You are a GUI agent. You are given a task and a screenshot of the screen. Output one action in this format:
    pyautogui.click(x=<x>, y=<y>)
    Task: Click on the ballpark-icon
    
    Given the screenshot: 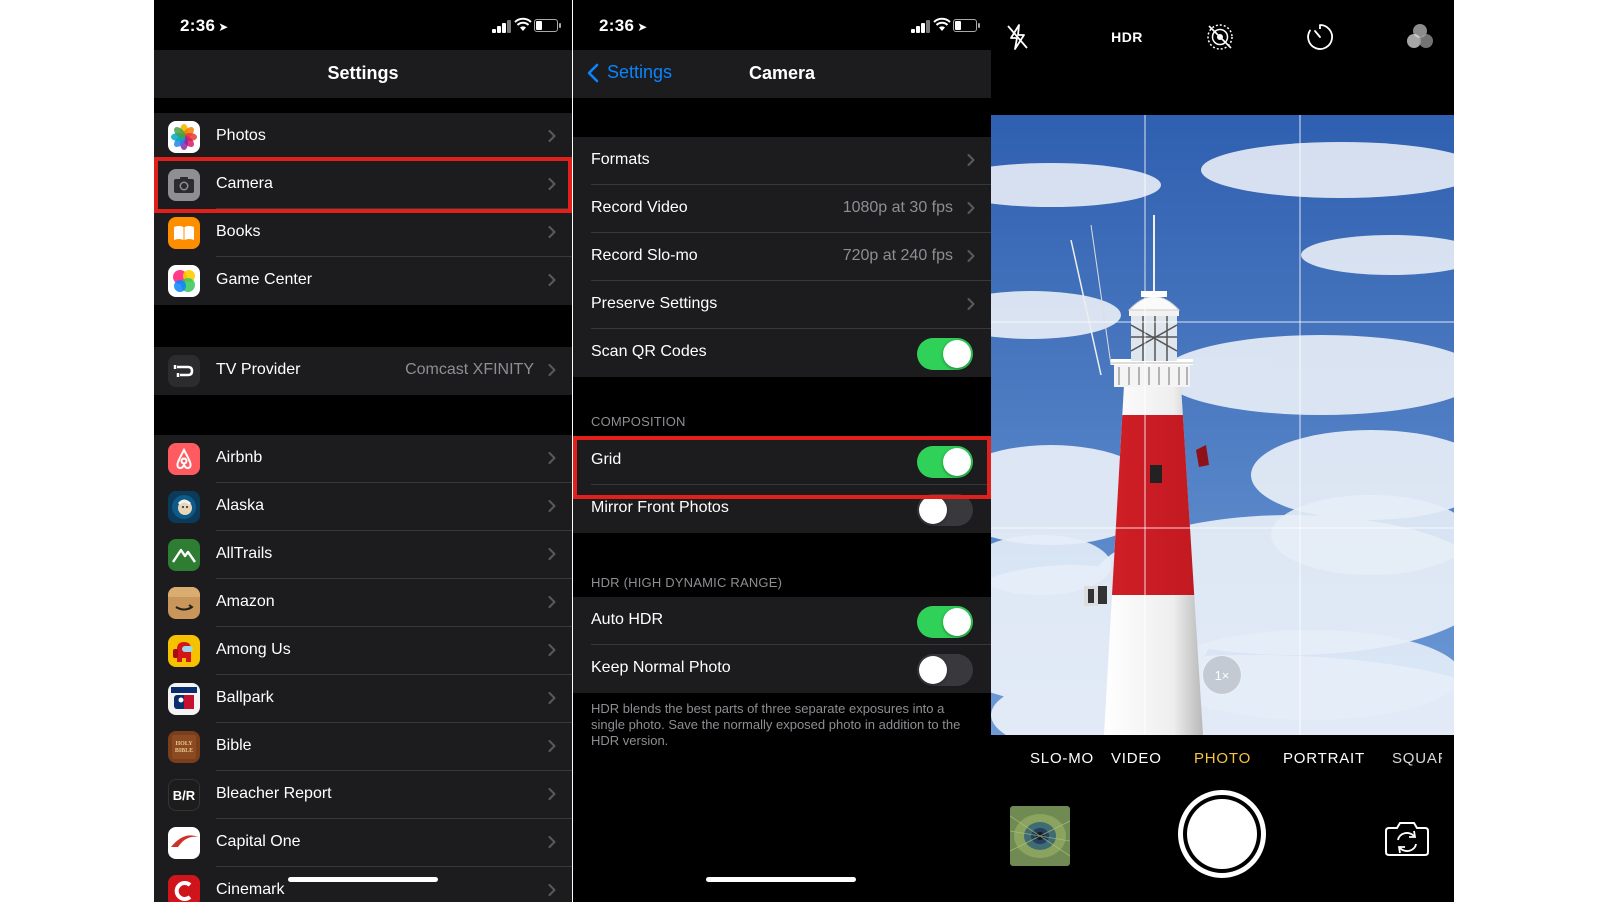 What is the action you would take?
    pyautogui.click(x=184, y=699)
    